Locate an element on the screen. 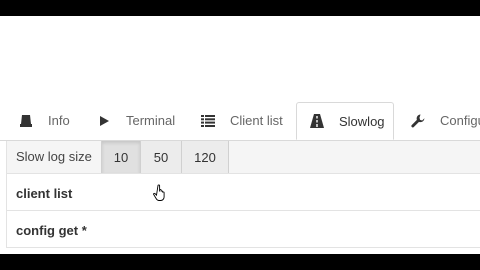  slowlog-size-row: Slow log size 10 50 120 is located at coordinates (243, 157).